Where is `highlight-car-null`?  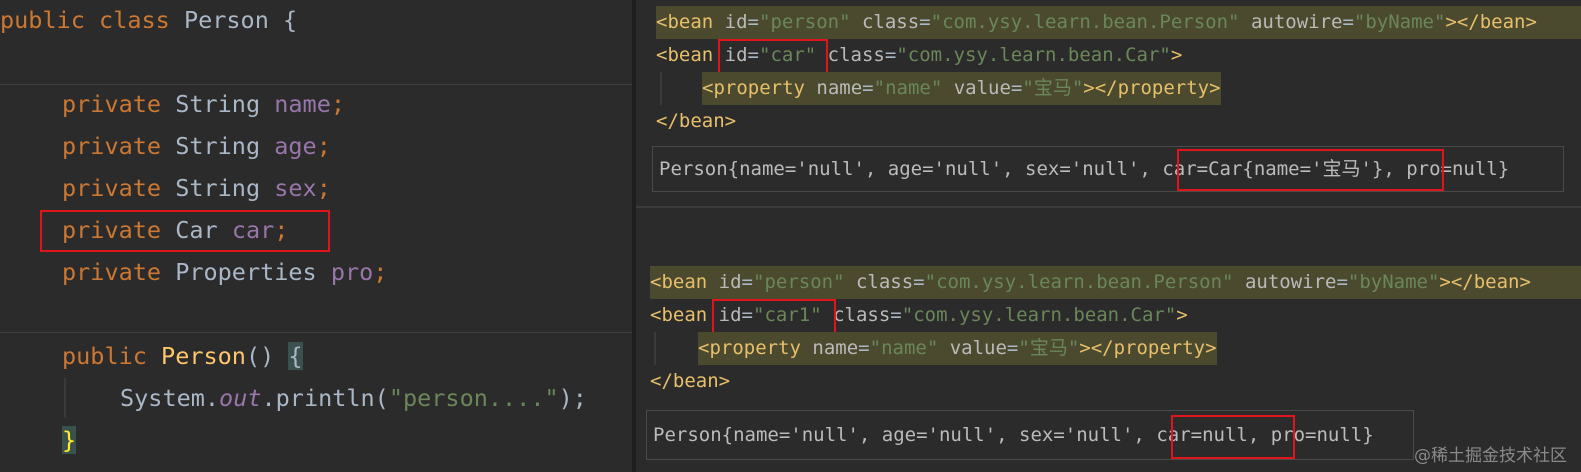
highlight-car-null is located at coordinates (1233, 437).